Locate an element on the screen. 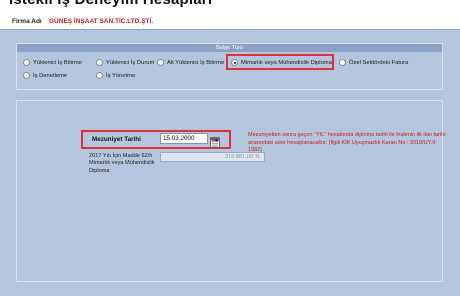  radio-label: Yüklenici İş Durum is located at coordinates (130, 62).